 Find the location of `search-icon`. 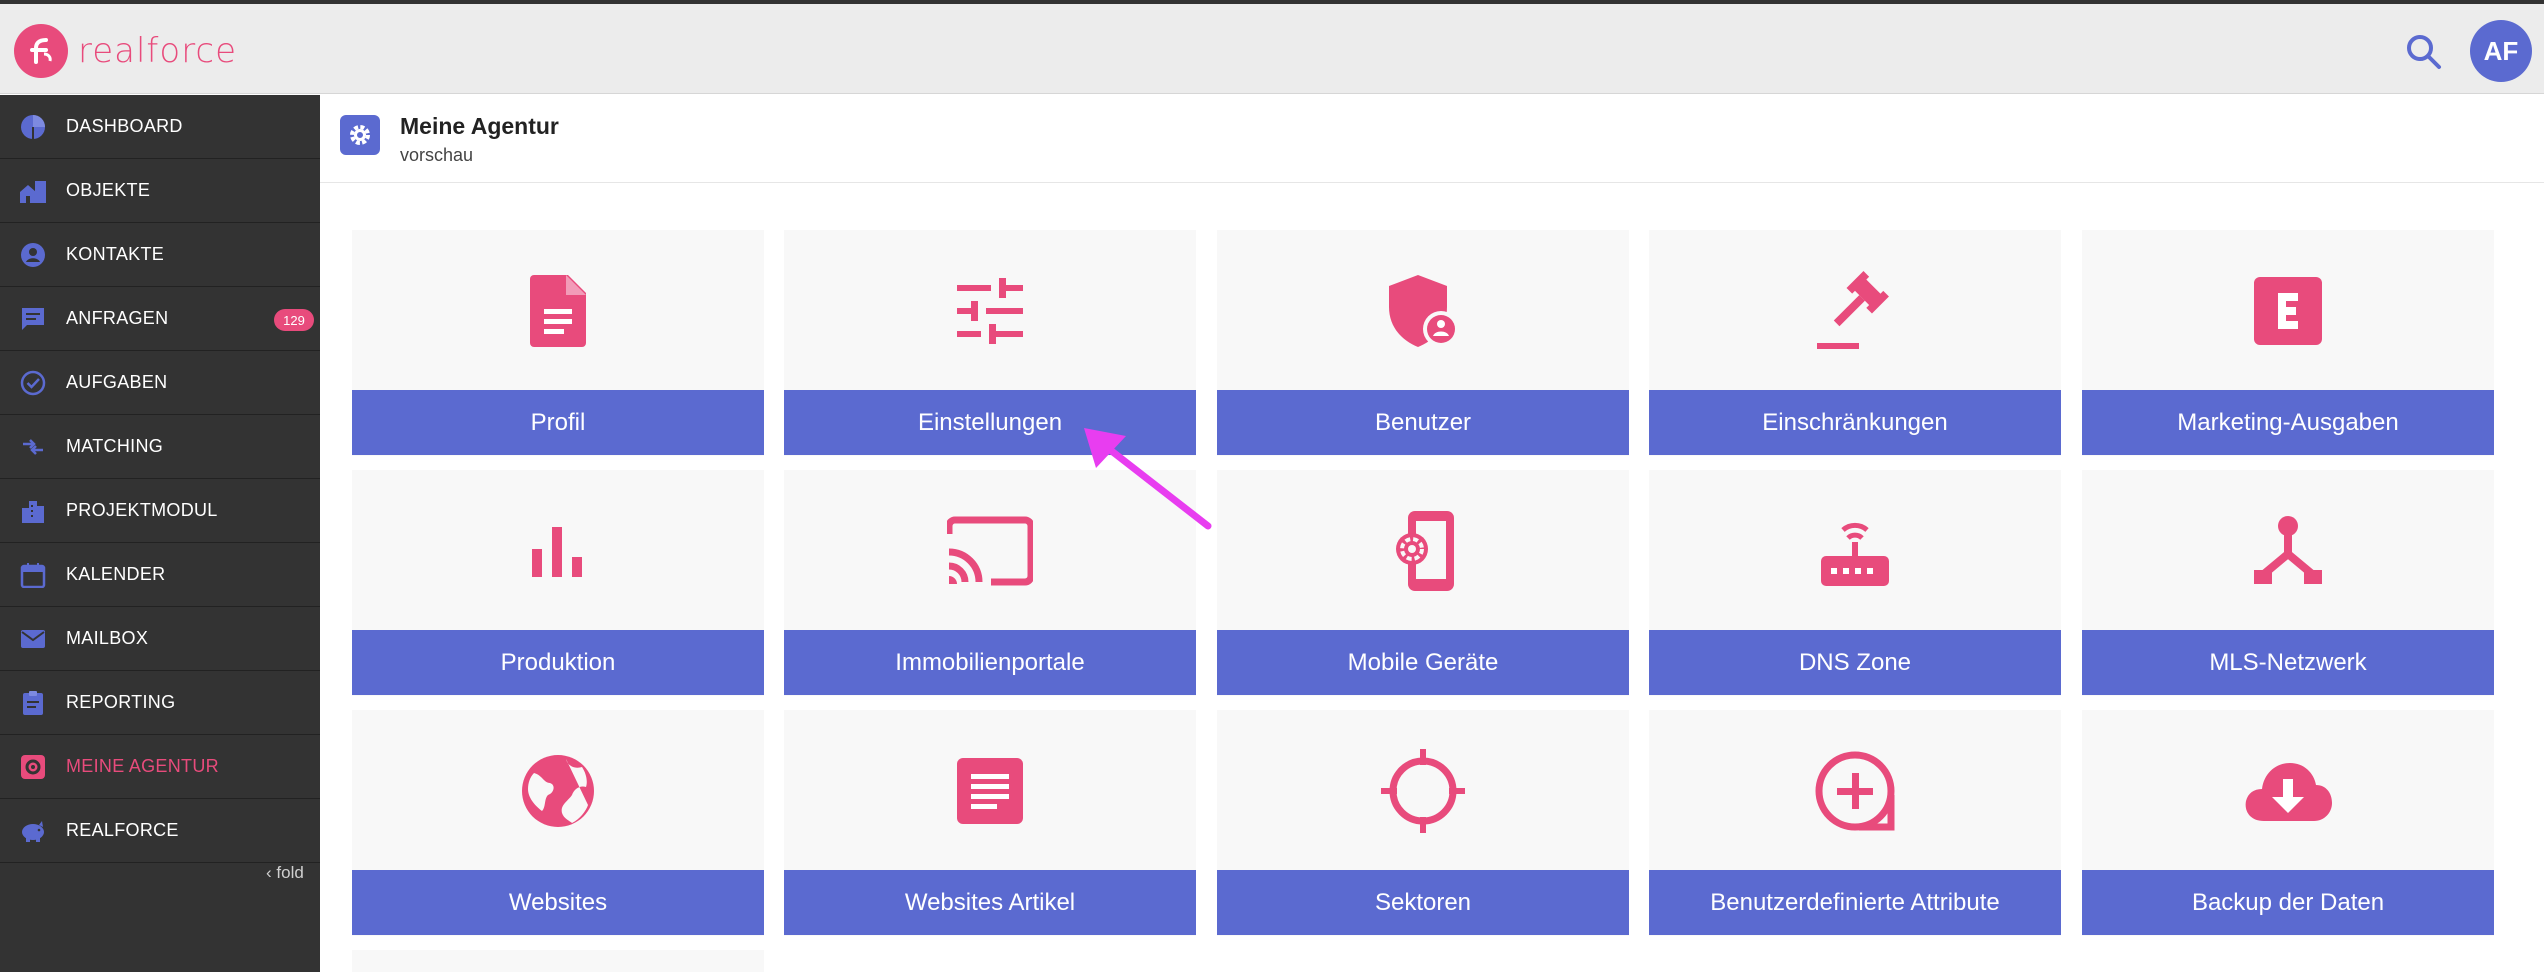

search-icon is located at coordinates (2424, 52).